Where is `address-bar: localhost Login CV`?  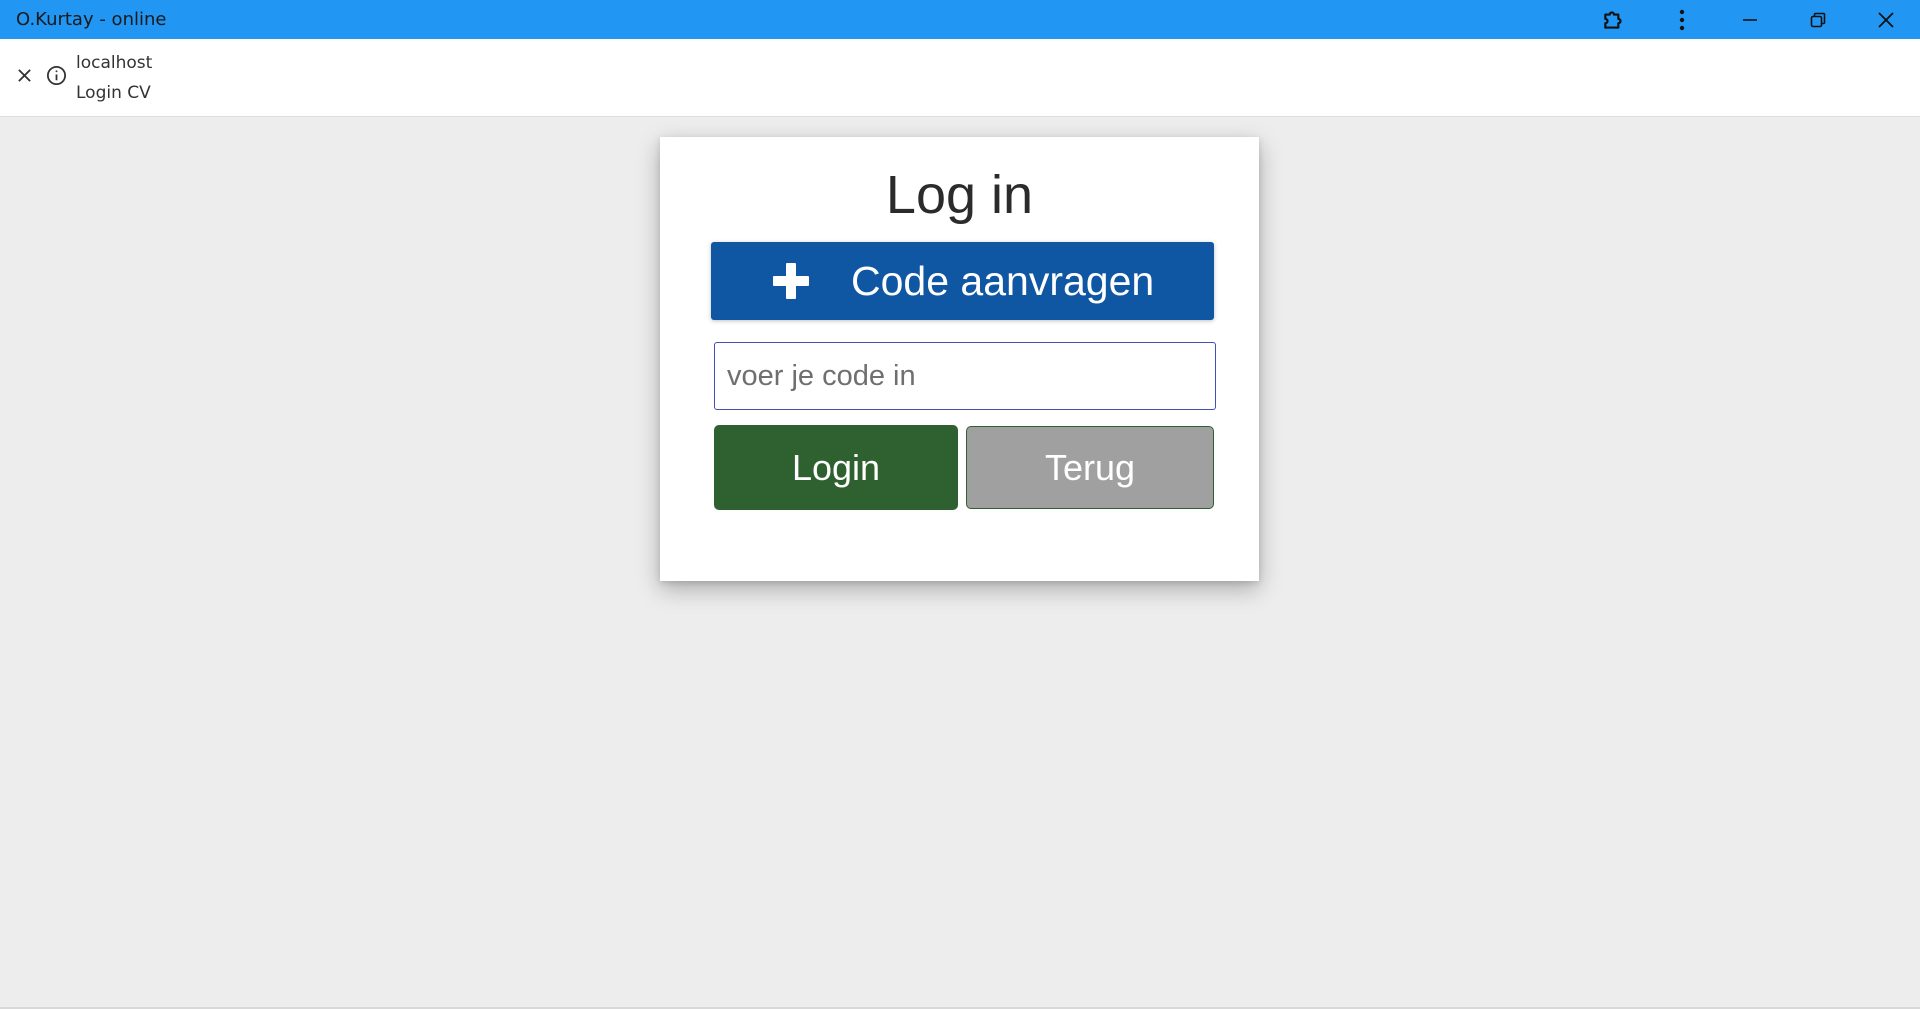
address-bar: localhost Login CV is located at coordinates (960, 78).